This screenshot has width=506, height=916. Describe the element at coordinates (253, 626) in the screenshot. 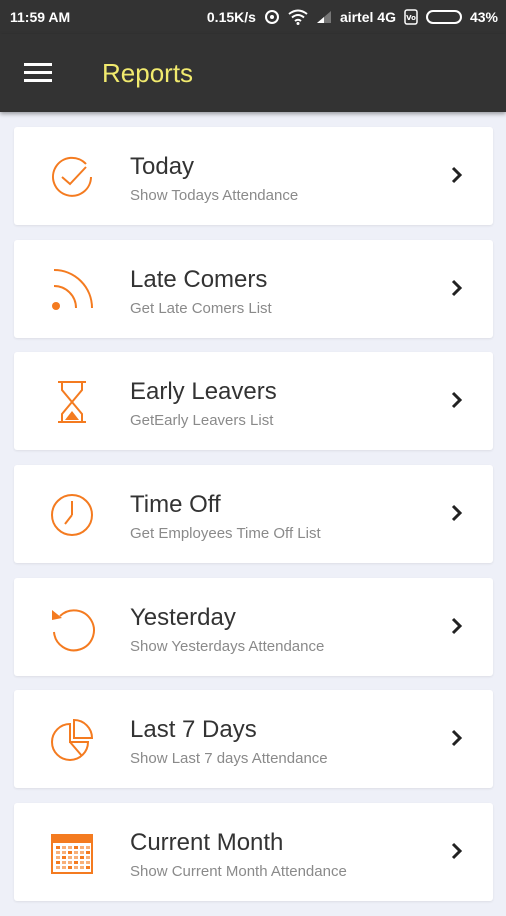

I see `report-item-yesterday: Yesterday Show Yesterdays Attendance` at that location.